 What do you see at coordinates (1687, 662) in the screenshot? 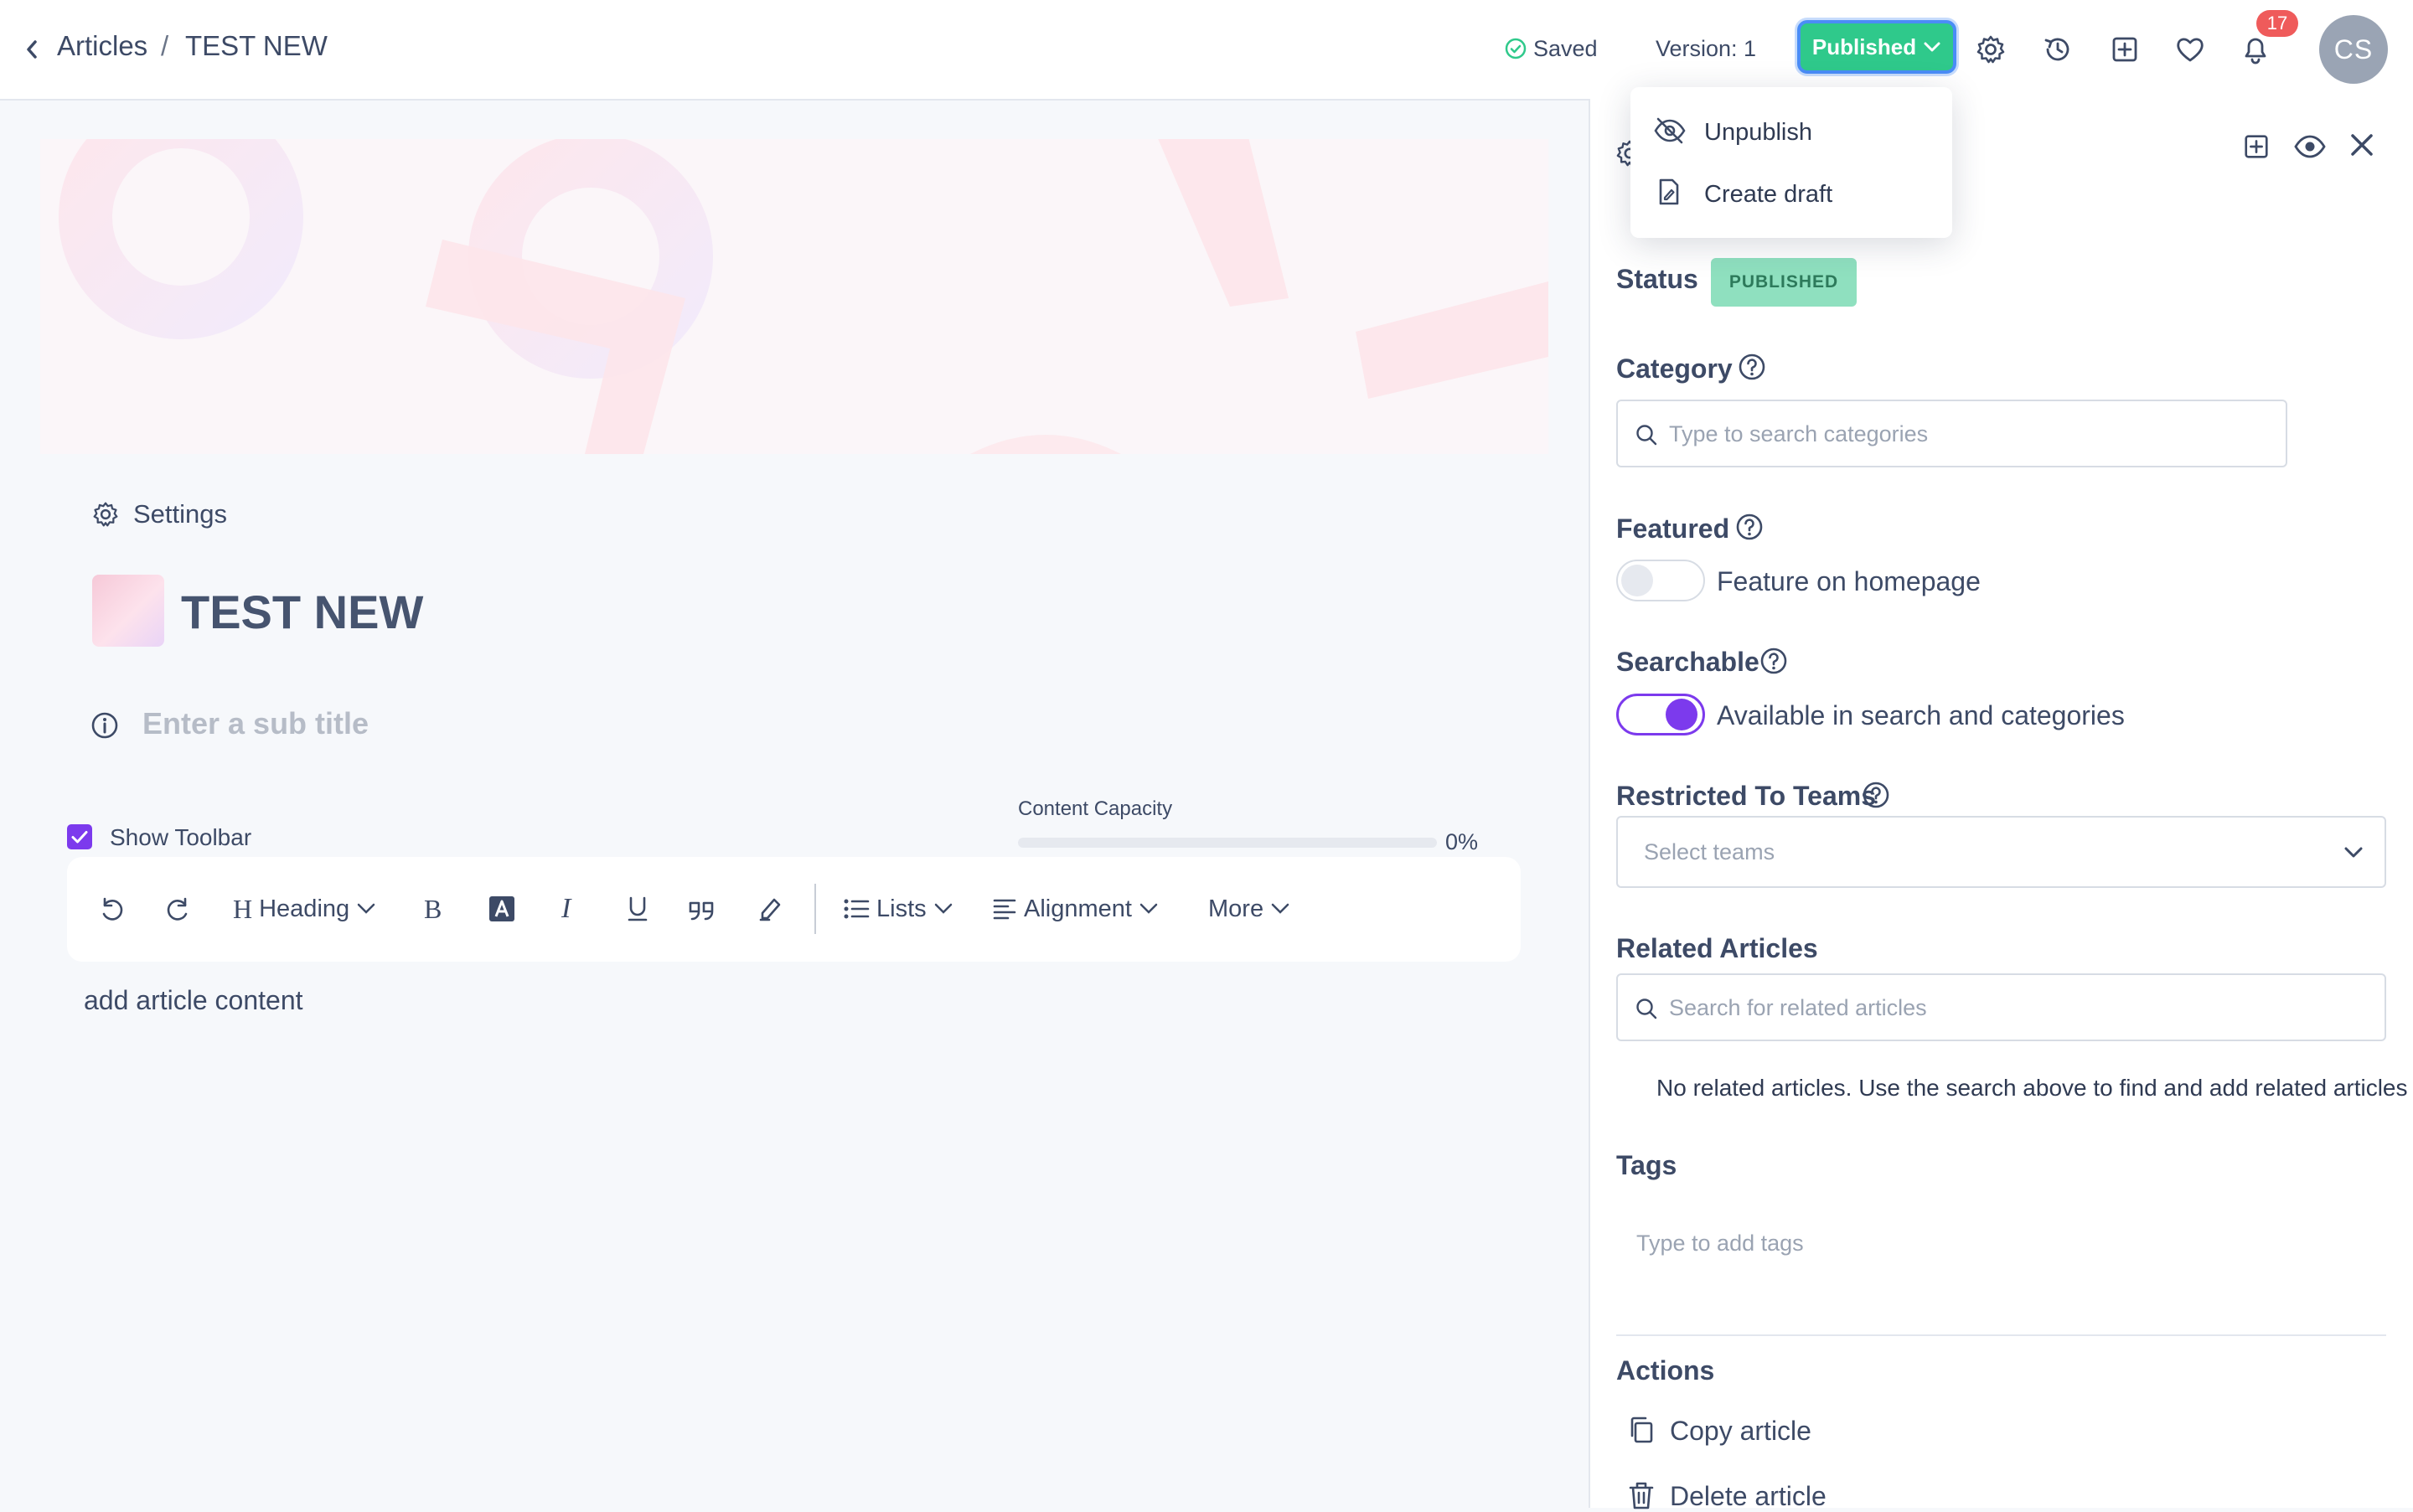
I see `searchable-label: Searchable` at bounding box center [1687, 662].